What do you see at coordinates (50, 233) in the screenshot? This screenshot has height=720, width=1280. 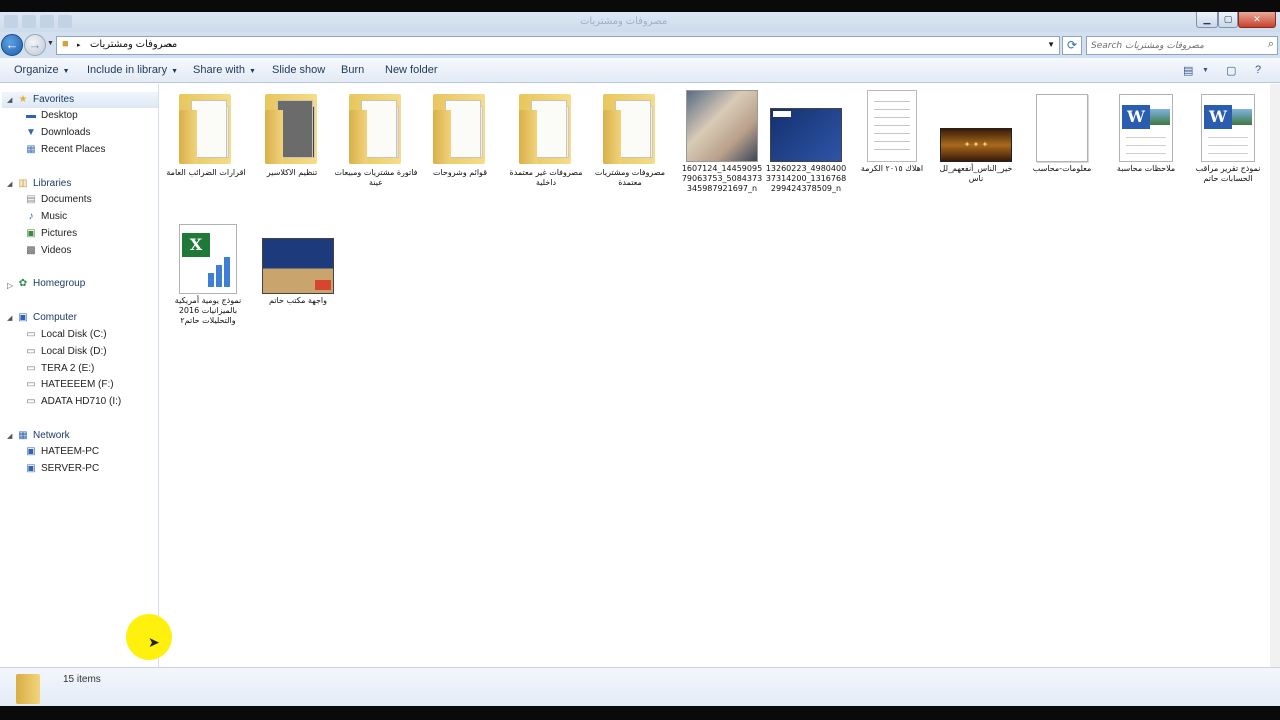 I see `nav-pictures: ▣ Pictures` at bounding box center [50, 233].